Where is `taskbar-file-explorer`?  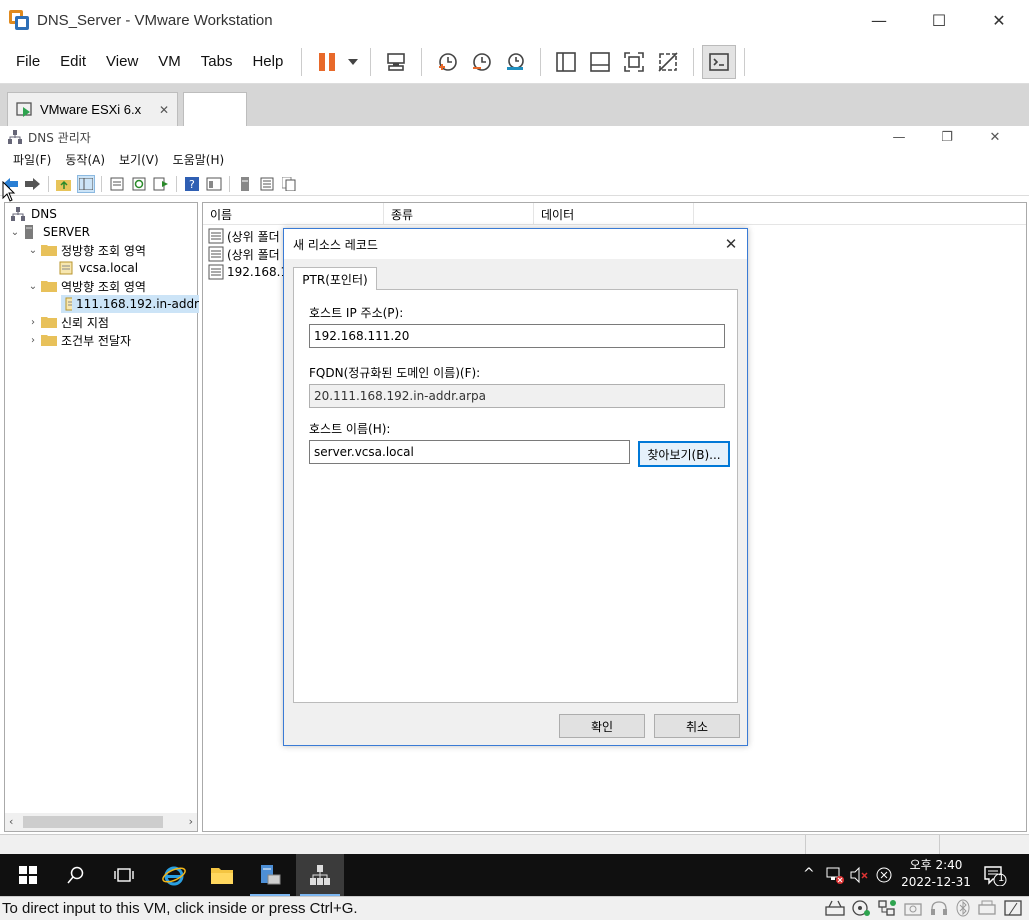 taskbar-file-explorer is located at coordinates (222, 875).